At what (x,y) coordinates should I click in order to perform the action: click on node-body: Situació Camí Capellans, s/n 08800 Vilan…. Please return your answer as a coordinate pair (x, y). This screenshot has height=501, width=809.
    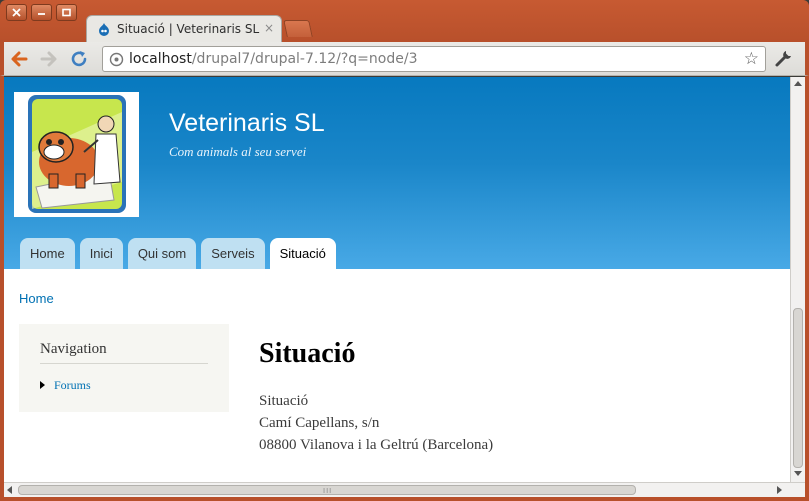
    Looking at the image, I should click on (376, 423).